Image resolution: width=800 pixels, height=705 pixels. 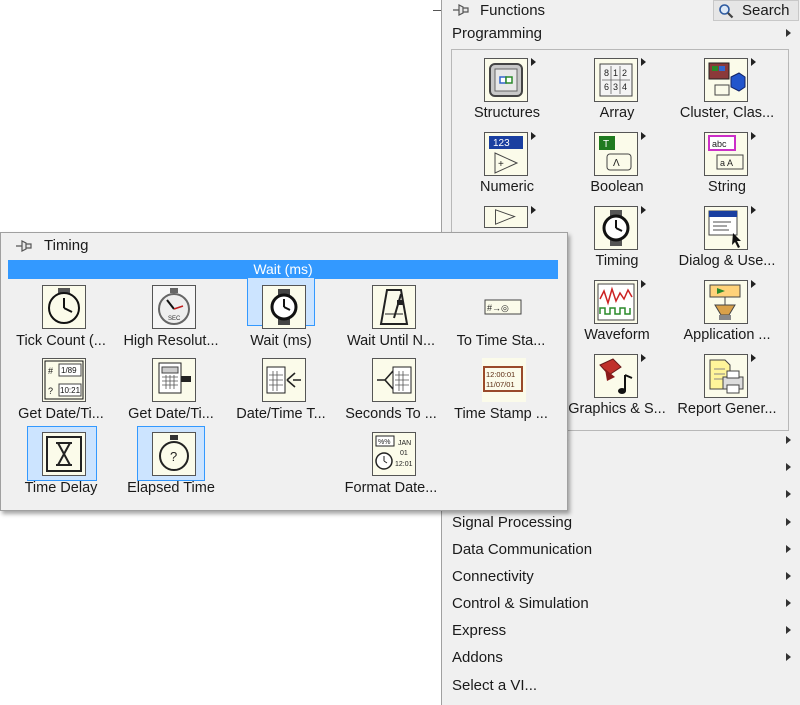 I want to click on palette-item-waveform: Waveform, so click(x=617, y=308).